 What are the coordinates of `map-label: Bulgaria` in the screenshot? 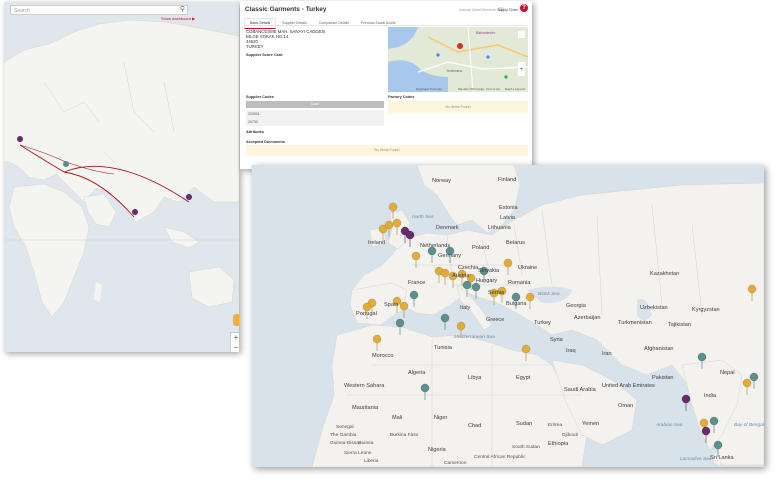 It's located at (516, 304).